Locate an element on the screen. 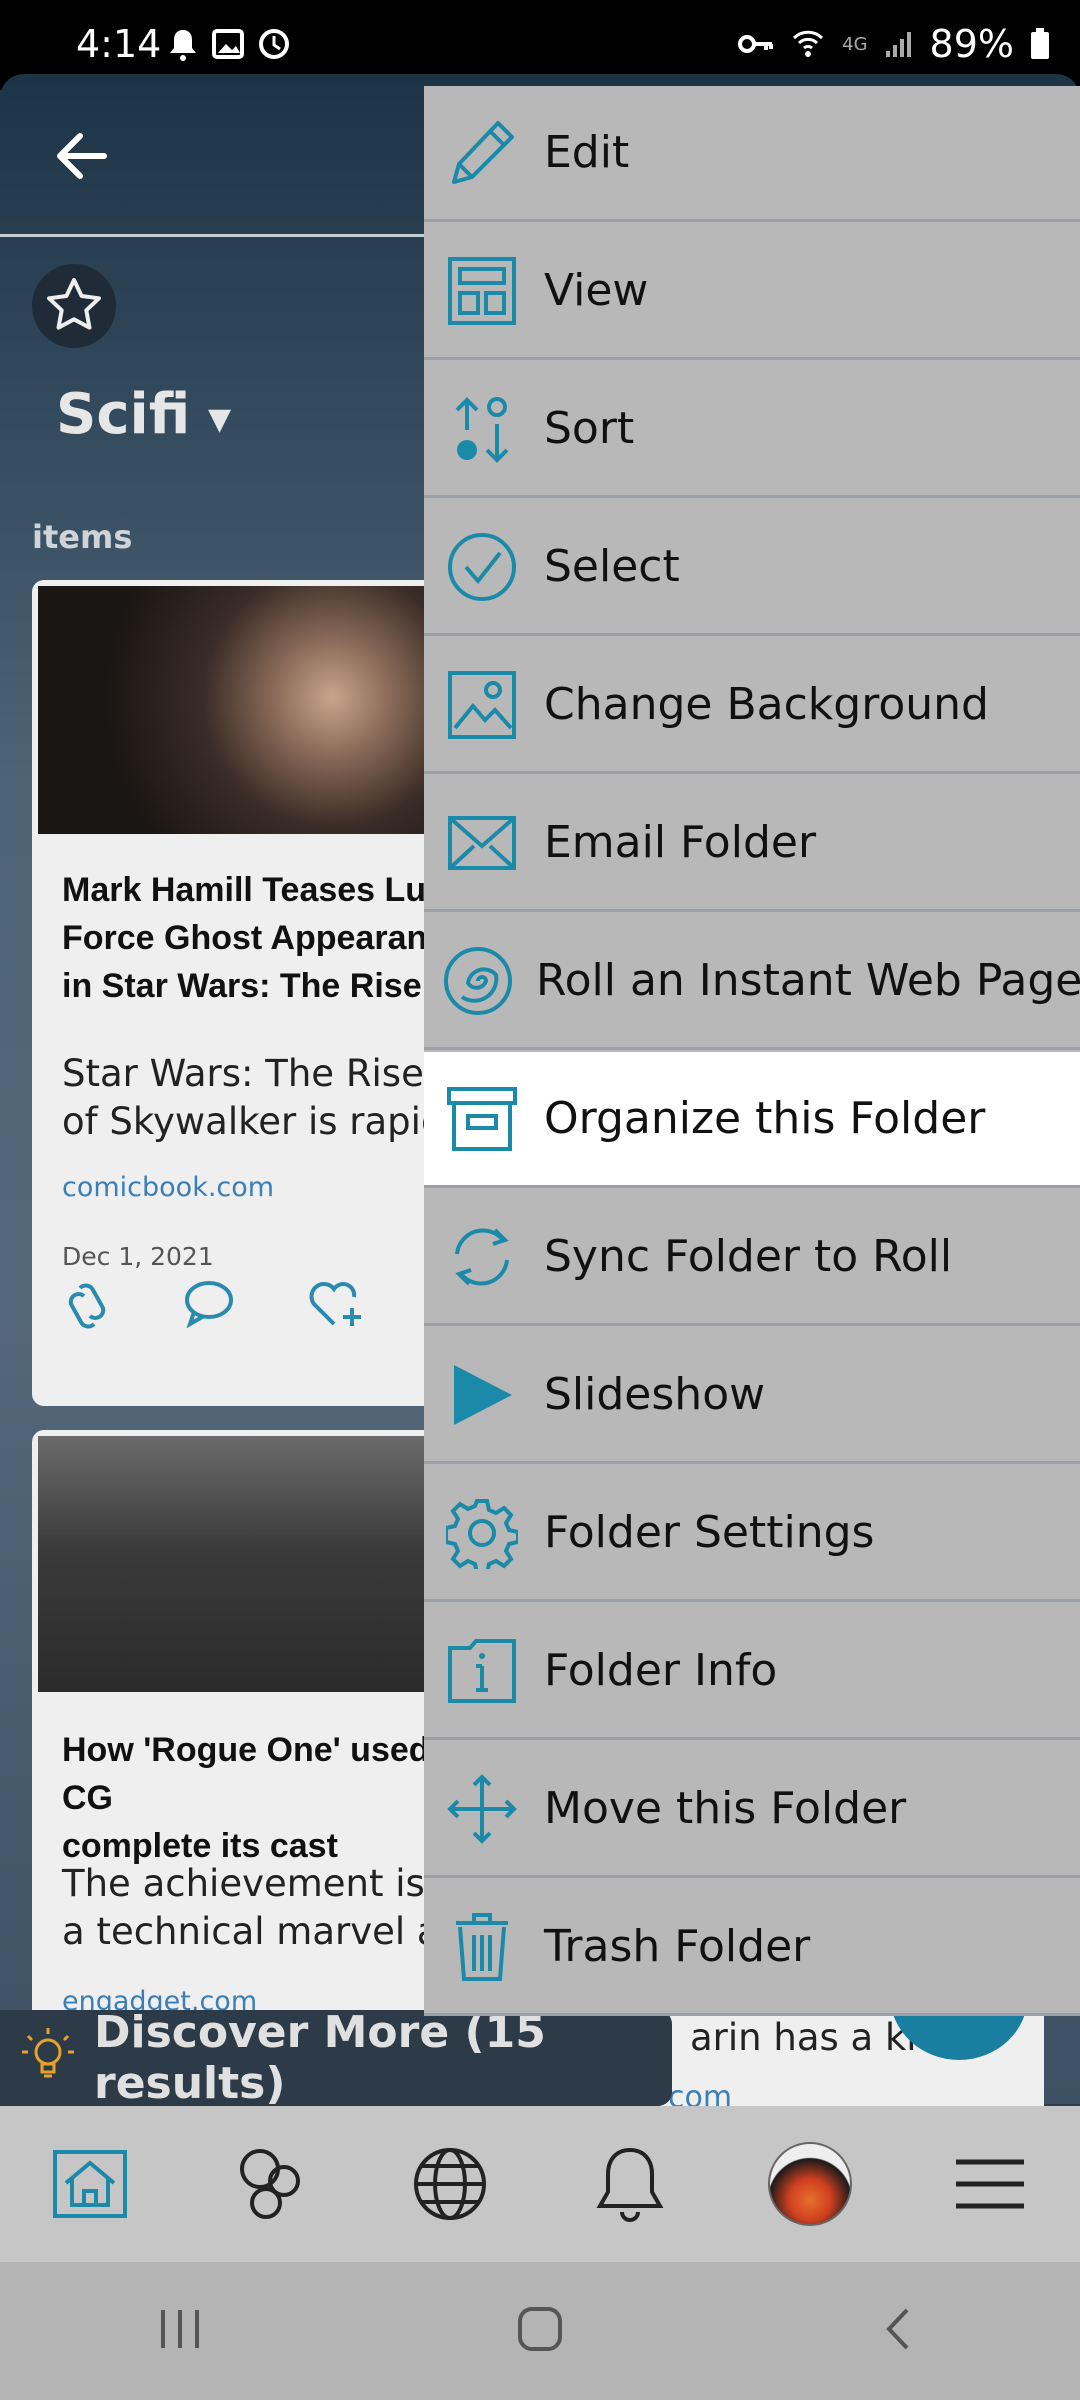  play-icon is located at coordinates (482, 1395).